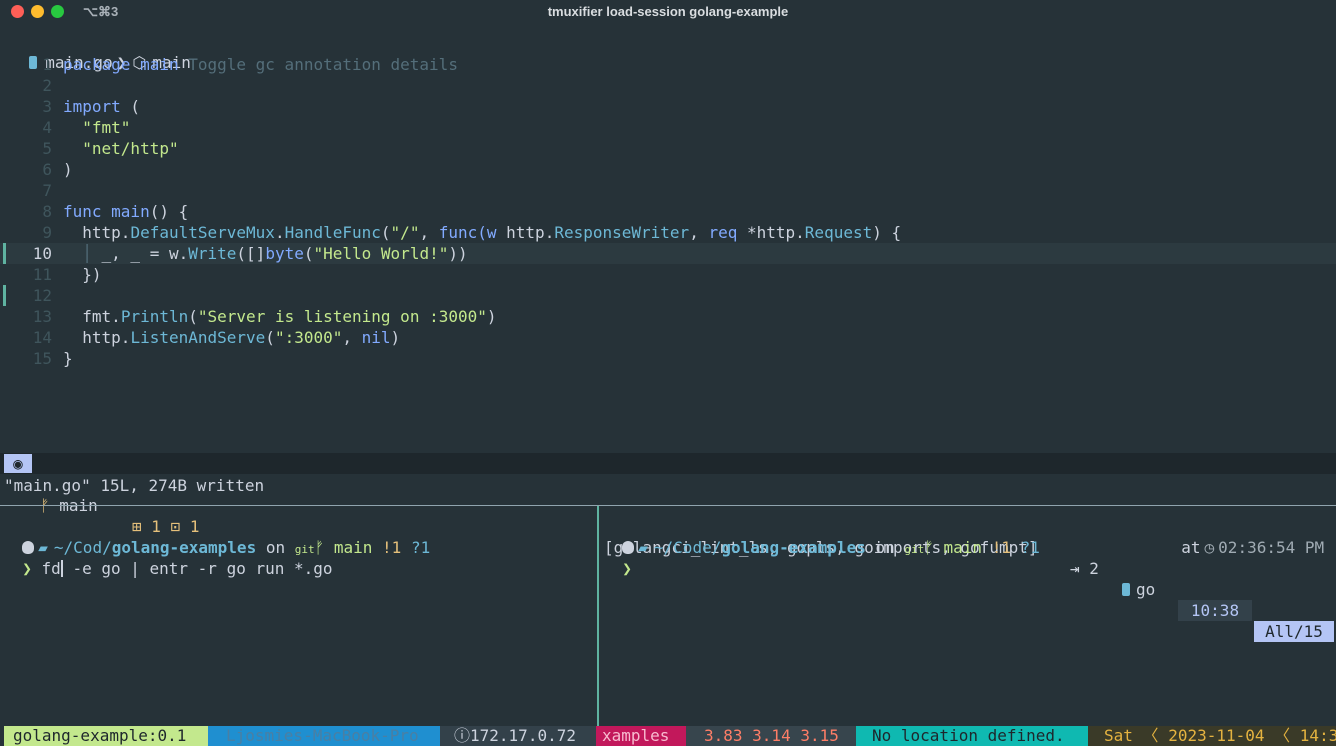  Describe the element at coordinates (668, 106) in the screenshot. I see `code-line: 3 import (` at that location.